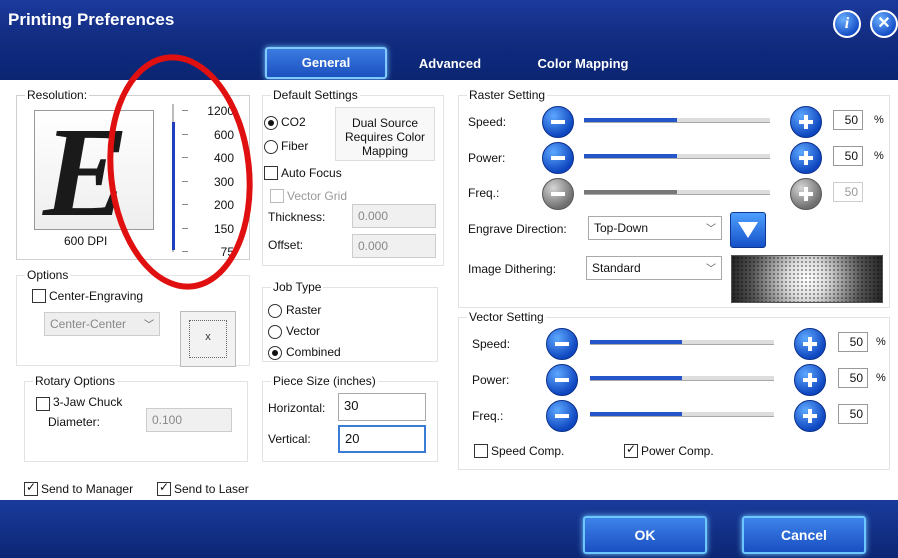 This screenshot has width=898, height=558. Describe the element at coordinates (96, 296) in the screenshot. I see `center-engraving-label: Center-Engraving` at that location.